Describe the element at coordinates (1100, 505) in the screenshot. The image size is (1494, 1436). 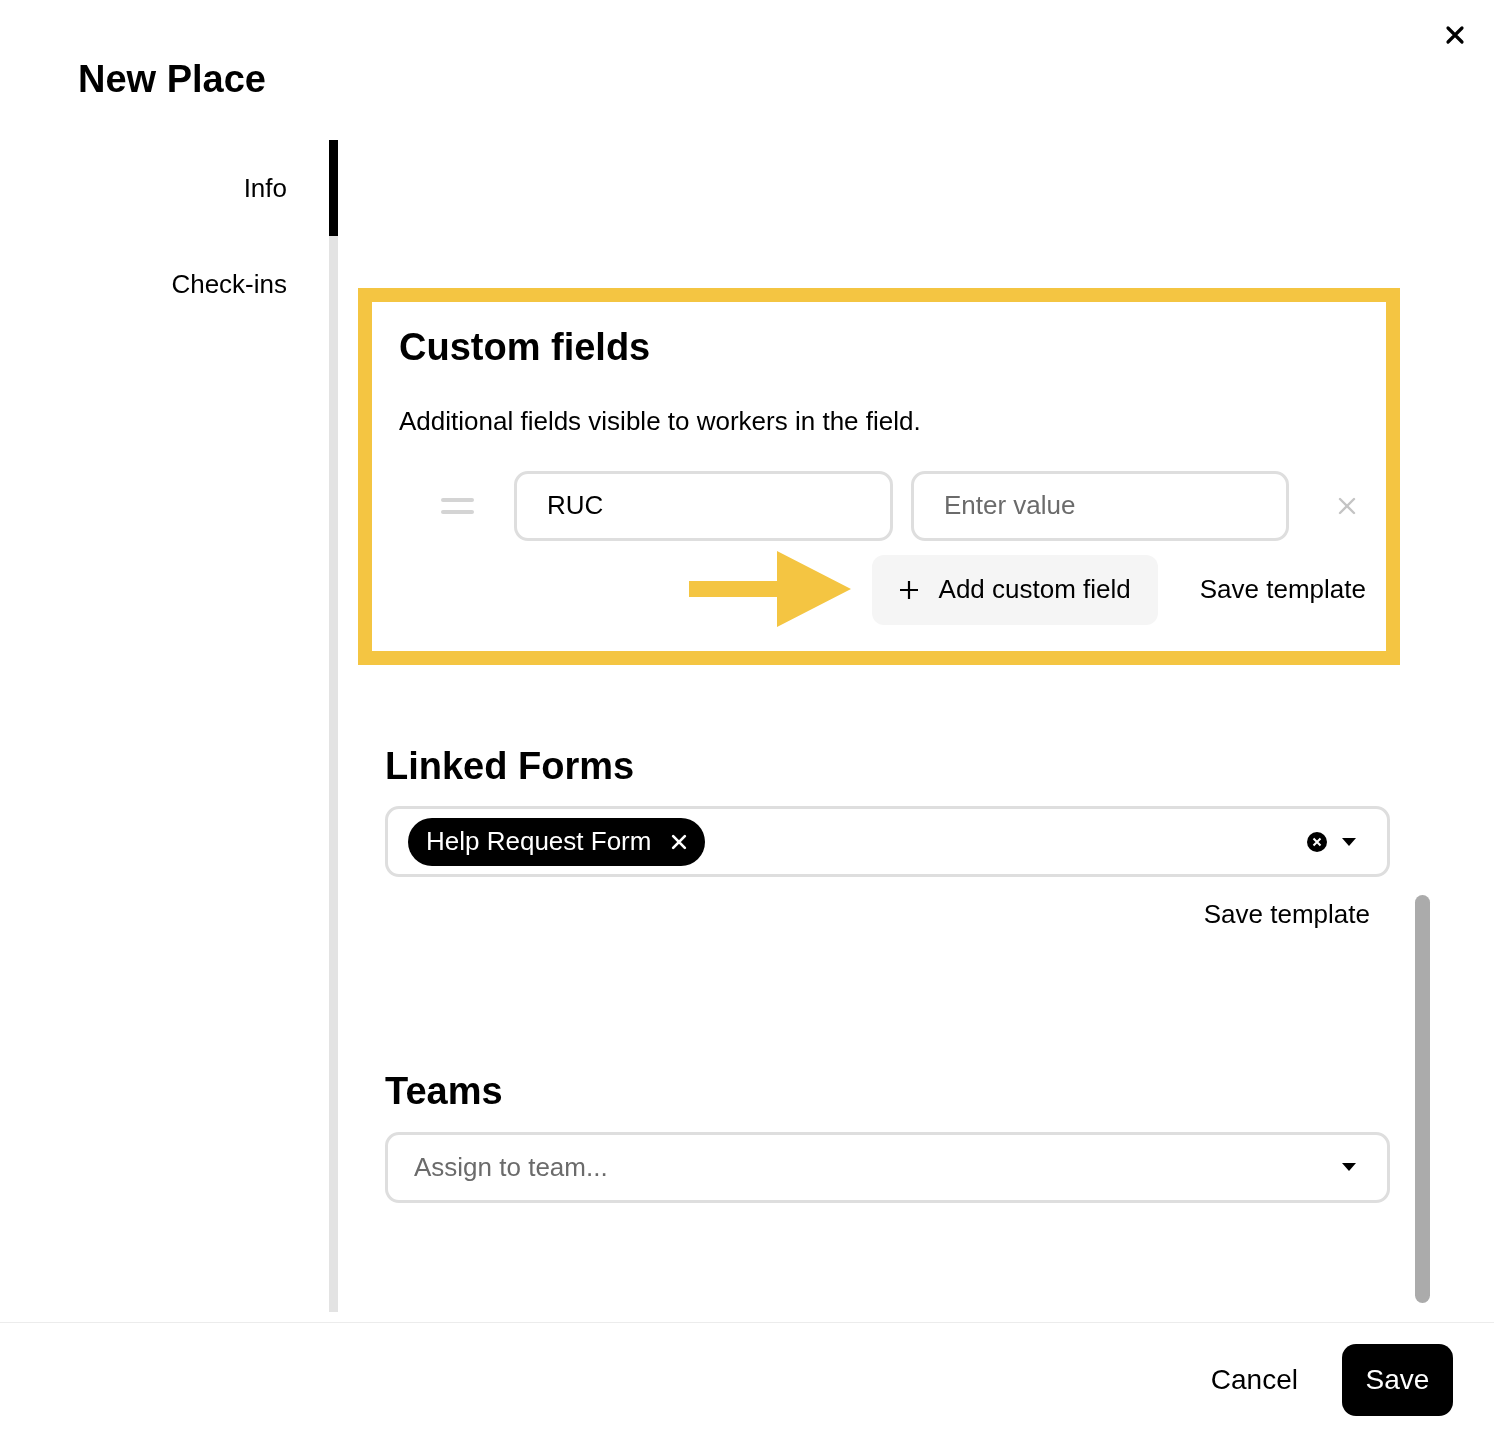
I see `field-value-input: Enter value` at that location.